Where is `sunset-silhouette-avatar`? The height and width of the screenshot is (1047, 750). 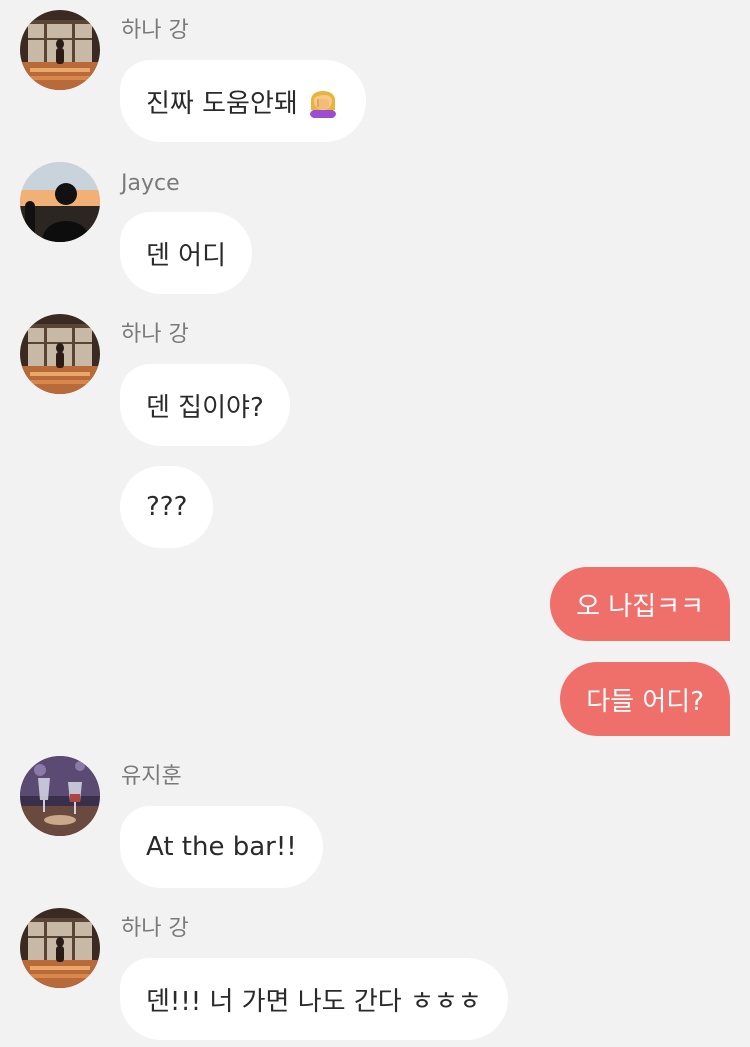
sunset-silhouette-avatar is located at coordinates (60, 202).